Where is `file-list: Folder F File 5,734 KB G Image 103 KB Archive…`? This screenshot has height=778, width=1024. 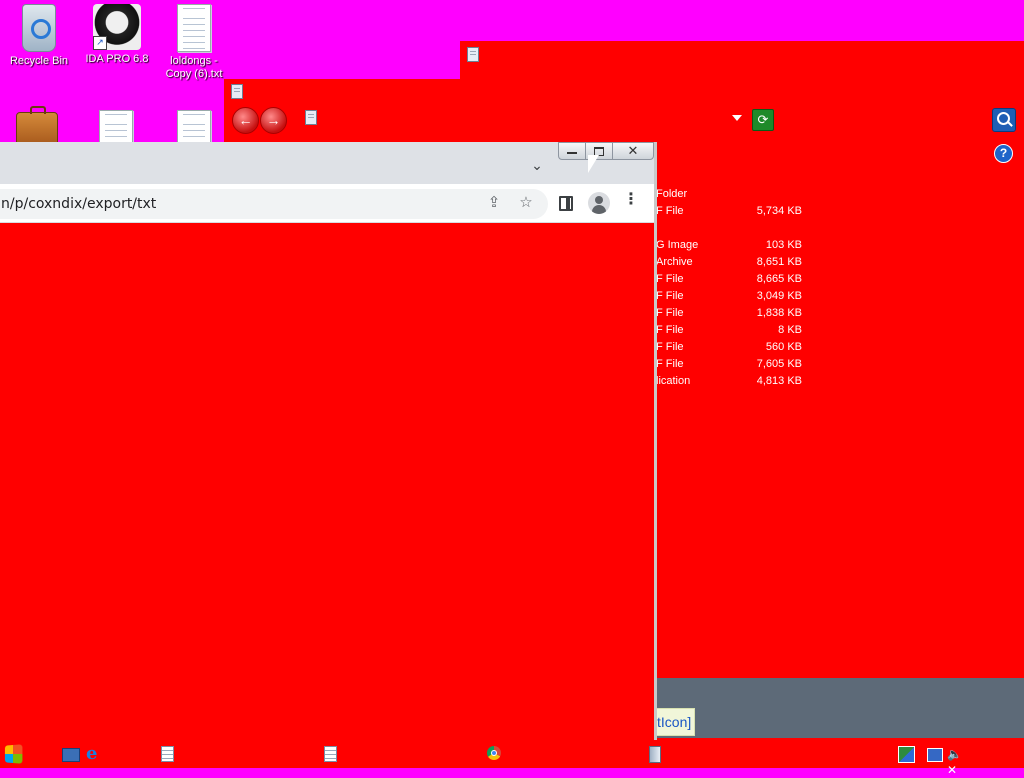
file-list: Folder F File 5,734 KB G Image 103 KB Archive… is located at coordinates (731, 288).